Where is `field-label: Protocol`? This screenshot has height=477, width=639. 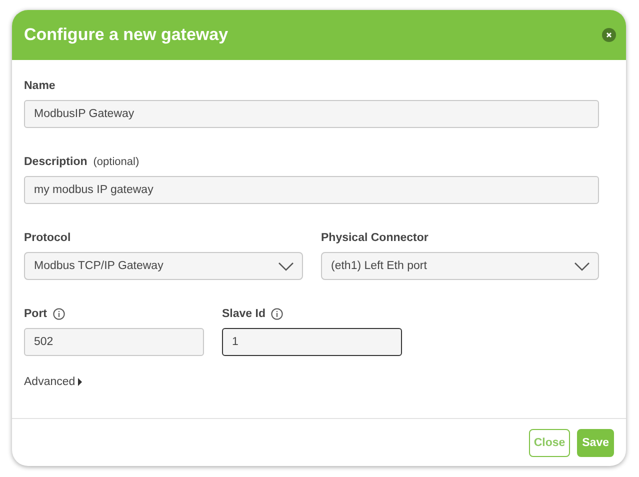
field-label: Protocol is located at coordinates (47, 238).